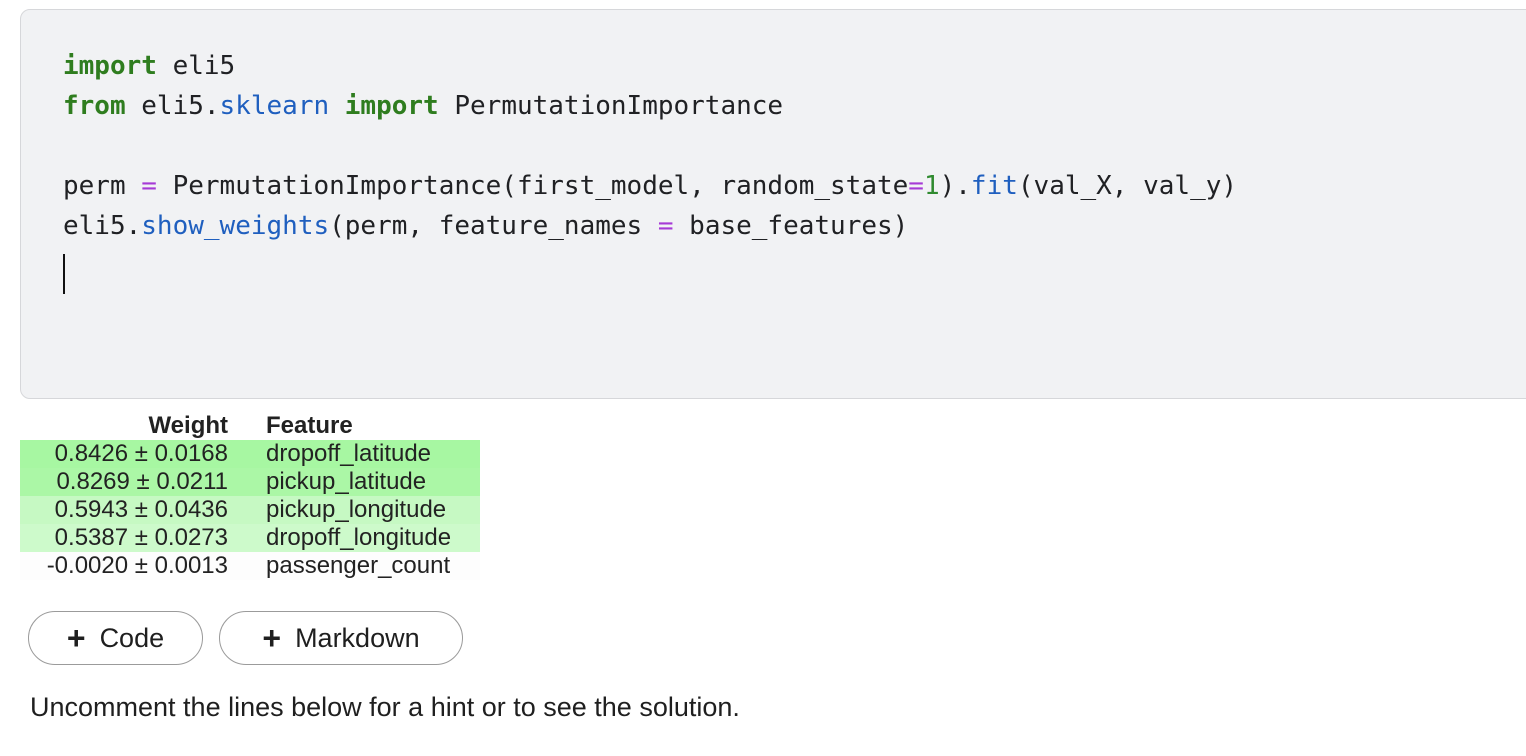 The height and width of the screenshot is (756, 1526). I want to click on weight-cell: 0.8269 ± 0.0211, so click(142, 481).